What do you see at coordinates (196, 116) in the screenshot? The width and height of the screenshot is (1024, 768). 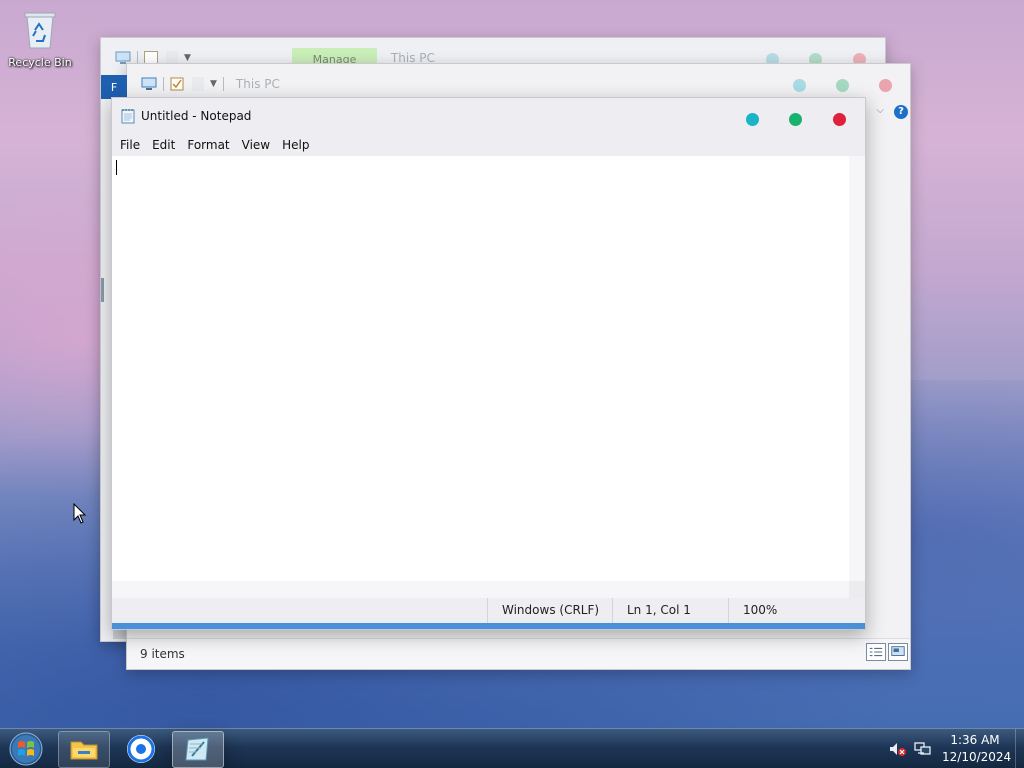 I see `window-title: Untitled - Notepad` at bounding box center [196, 116].